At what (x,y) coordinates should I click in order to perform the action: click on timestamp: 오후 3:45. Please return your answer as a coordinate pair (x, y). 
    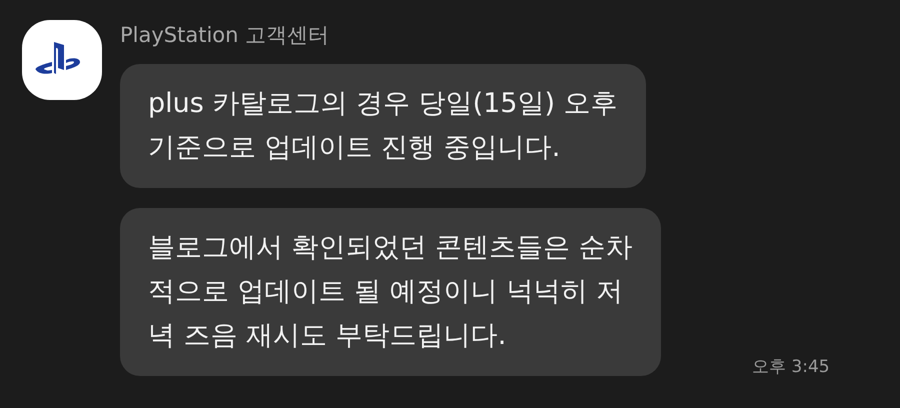
    Looking at the image, I should click on (791, 367).